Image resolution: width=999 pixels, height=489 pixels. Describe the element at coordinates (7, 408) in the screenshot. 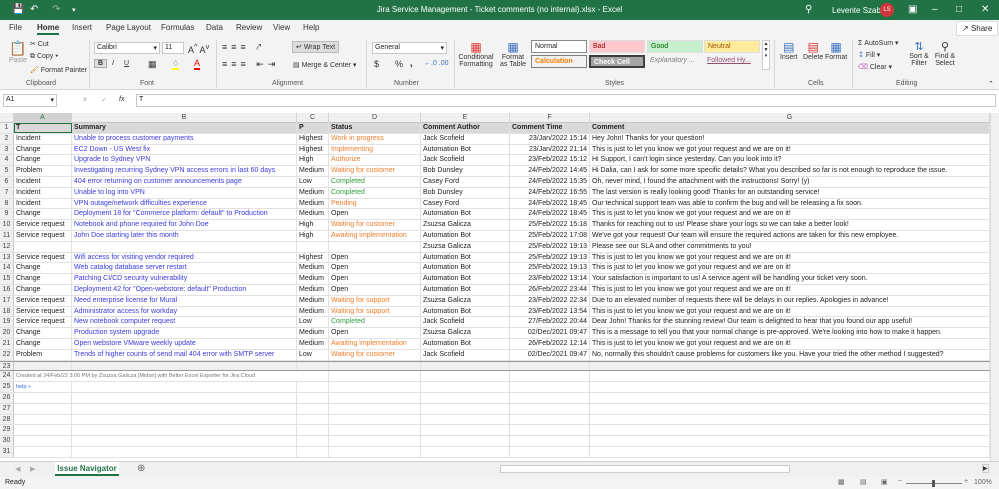

I see `row-header: 27` at that location.